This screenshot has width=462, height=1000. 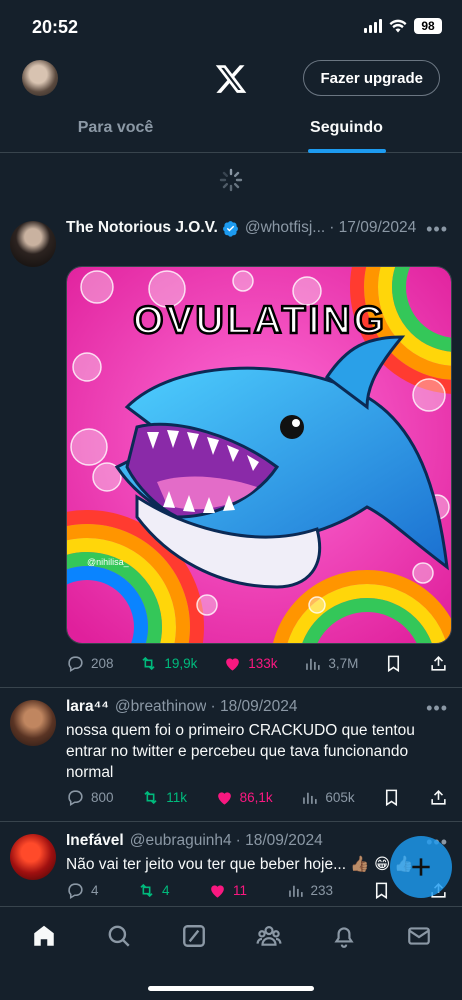 I want to click on top-header: Fazer upgrade, so click(x=231, y=78).